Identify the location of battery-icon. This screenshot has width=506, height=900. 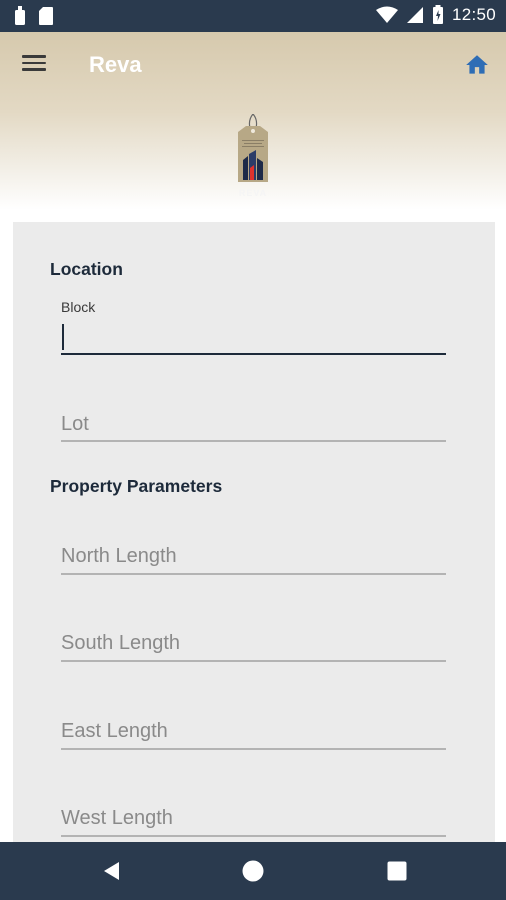
(437, 14).